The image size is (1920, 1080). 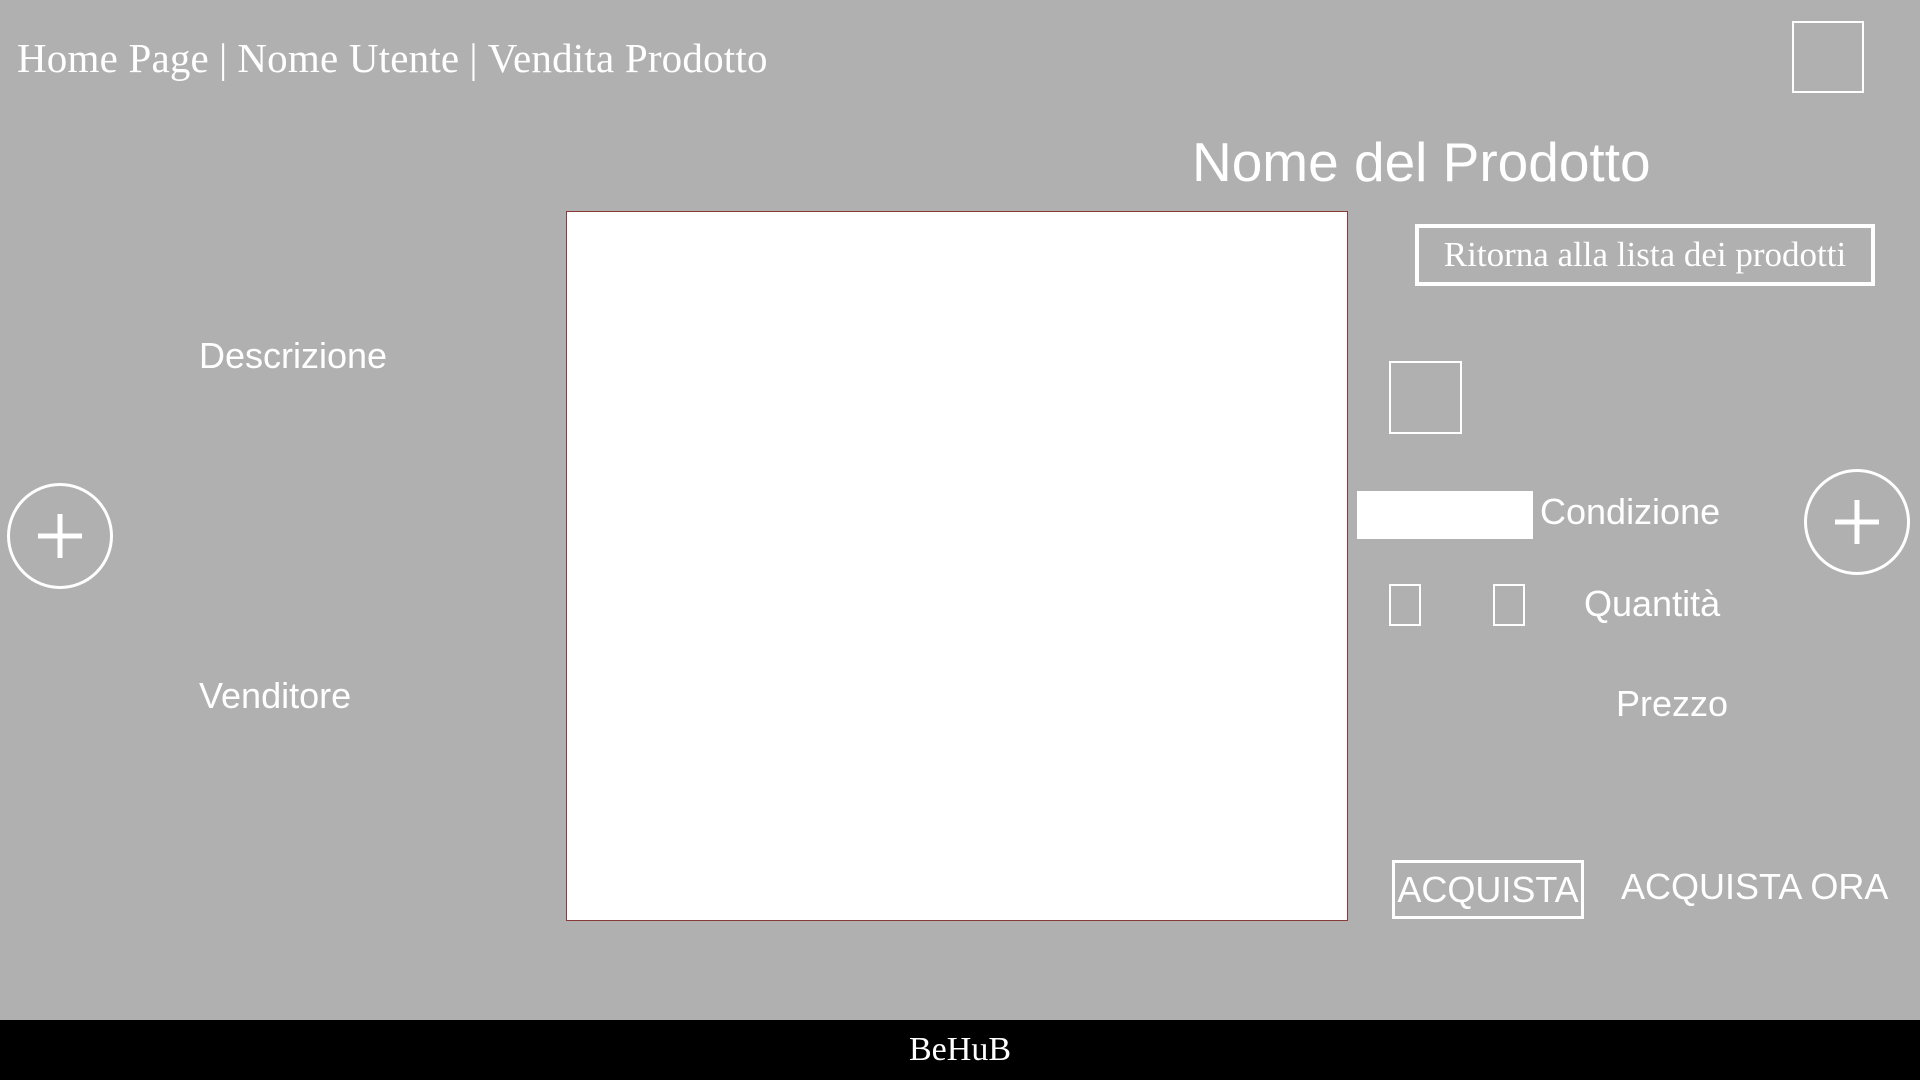 I want to click on condition-field, so click(x=1445, y=515).